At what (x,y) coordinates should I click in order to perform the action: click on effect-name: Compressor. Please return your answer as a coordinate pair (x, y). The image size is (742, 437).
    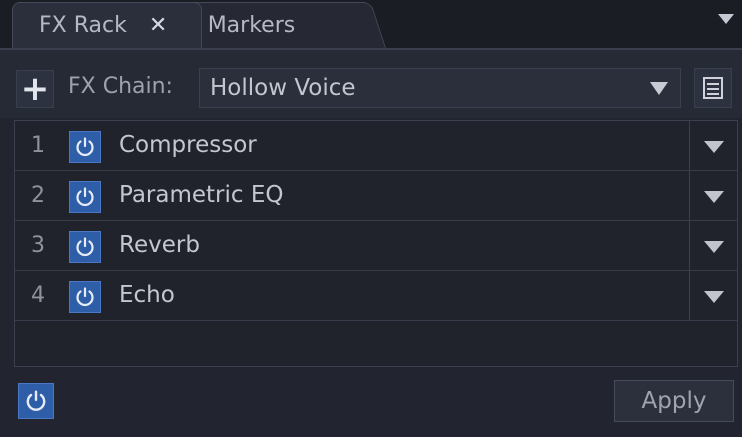
    Looking at the image, I should click on (188, 145).